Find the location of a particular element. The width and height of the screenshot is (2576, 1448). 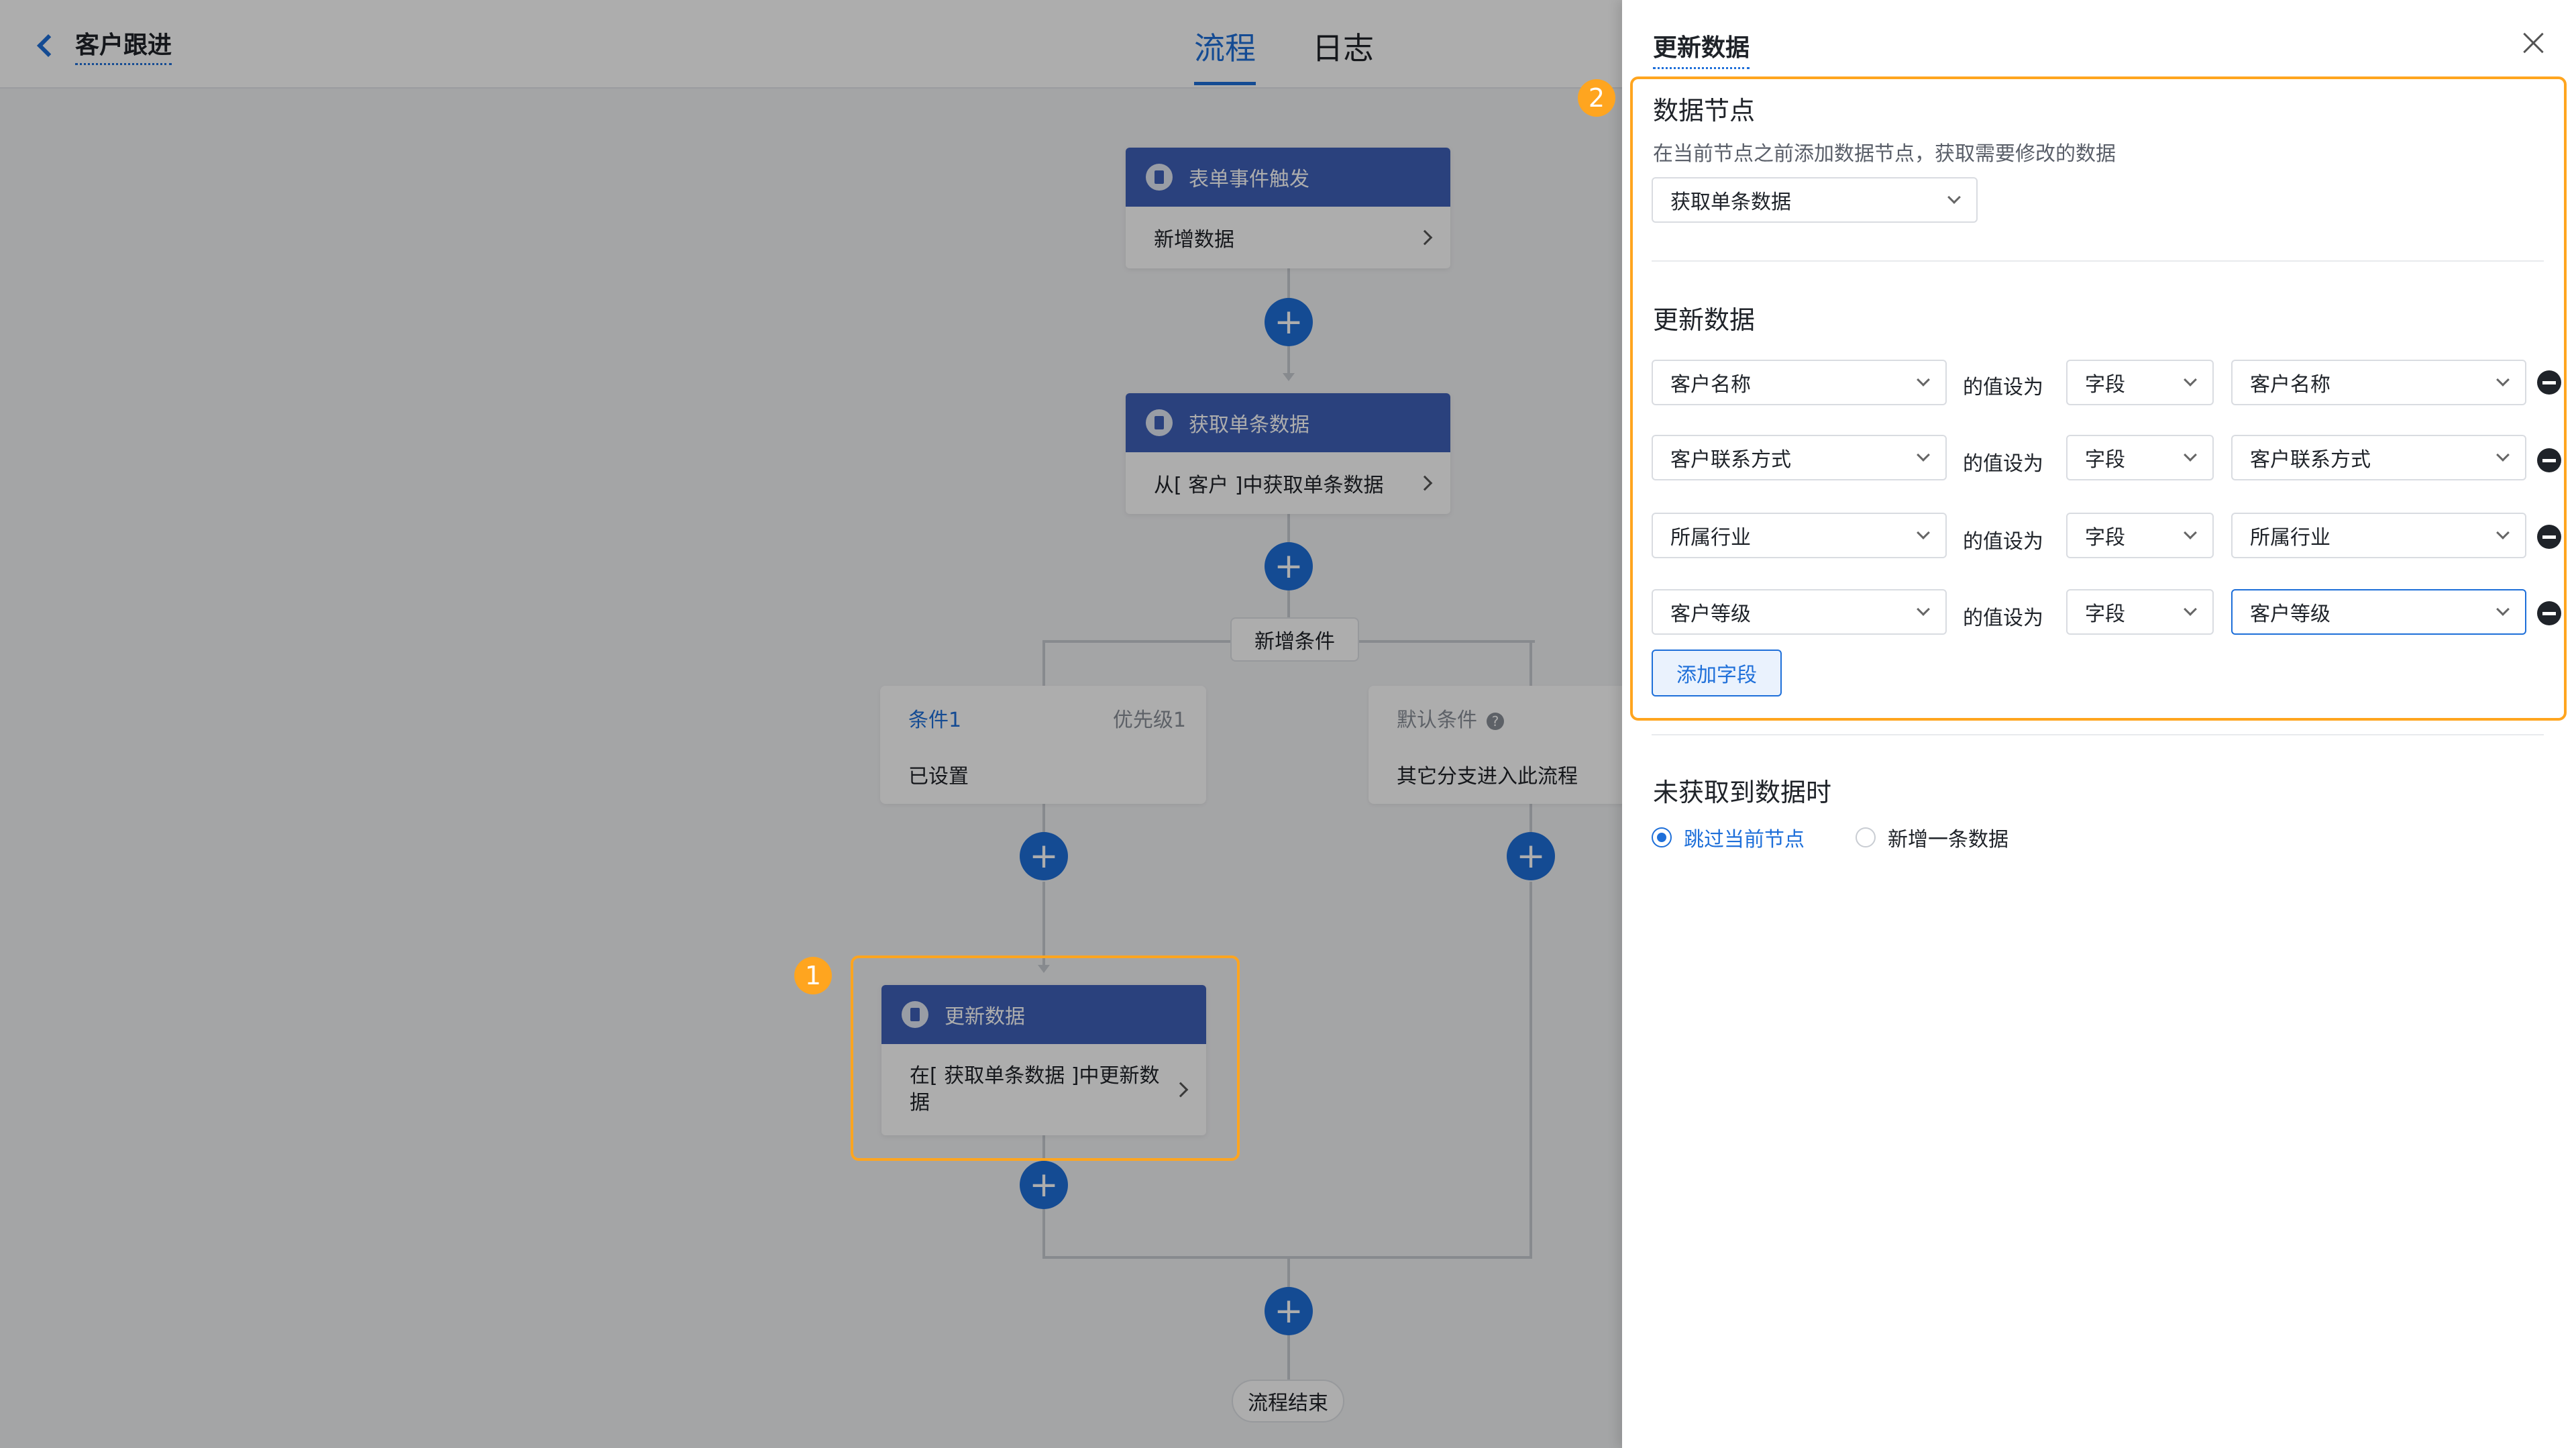

no-data-title: 未获取到数据时 is located at coordinates (1742, 793).